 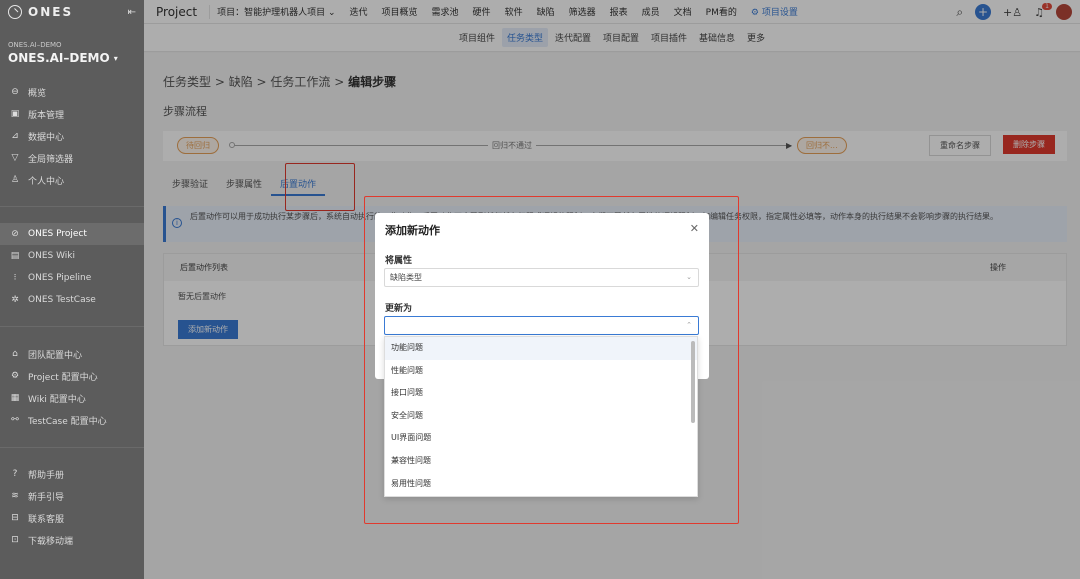 I want to click on logo-row: ONES ⇤, so click(x=72, y=12).